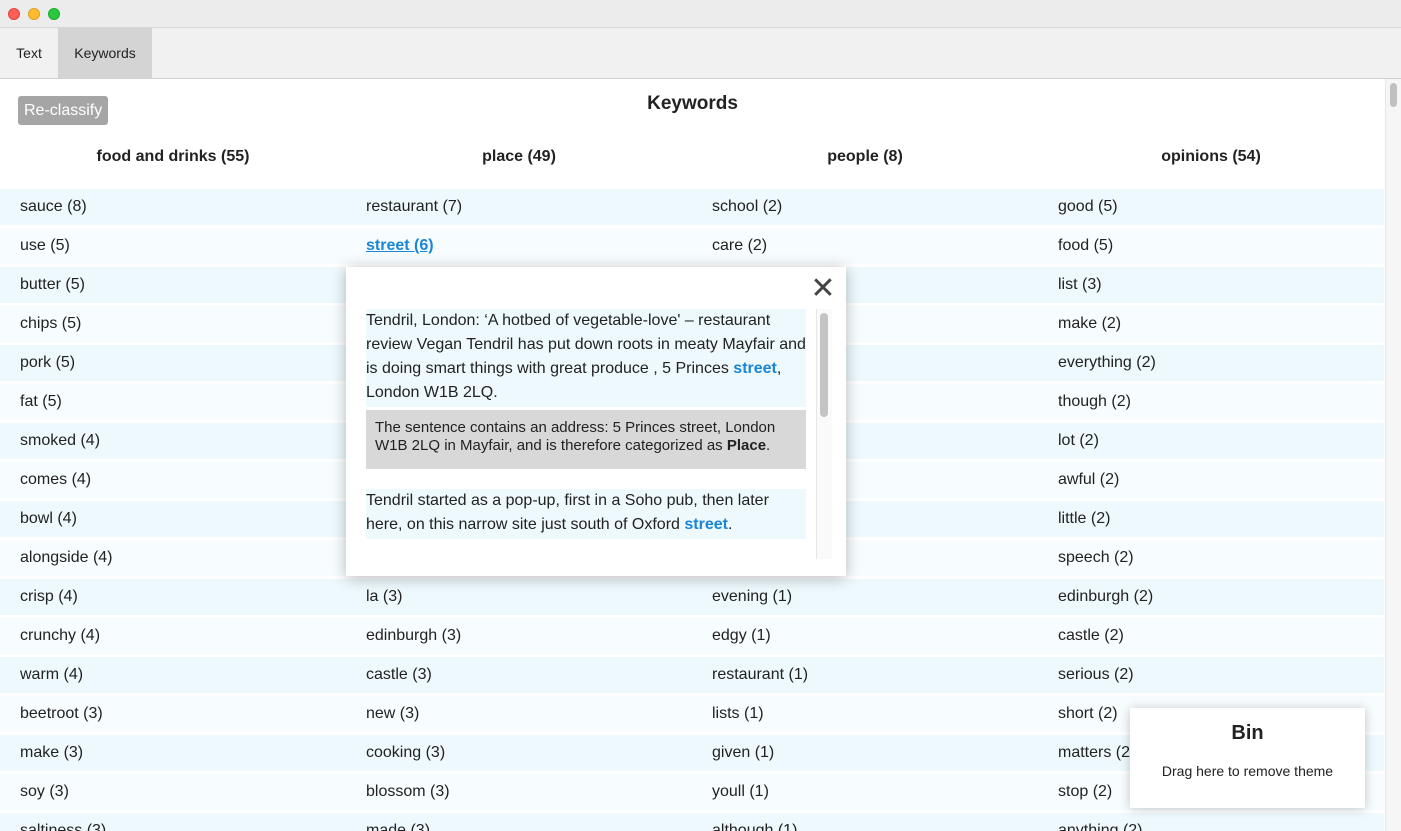  I want to click on keyword-item: anything (2), so click(1211, 822).